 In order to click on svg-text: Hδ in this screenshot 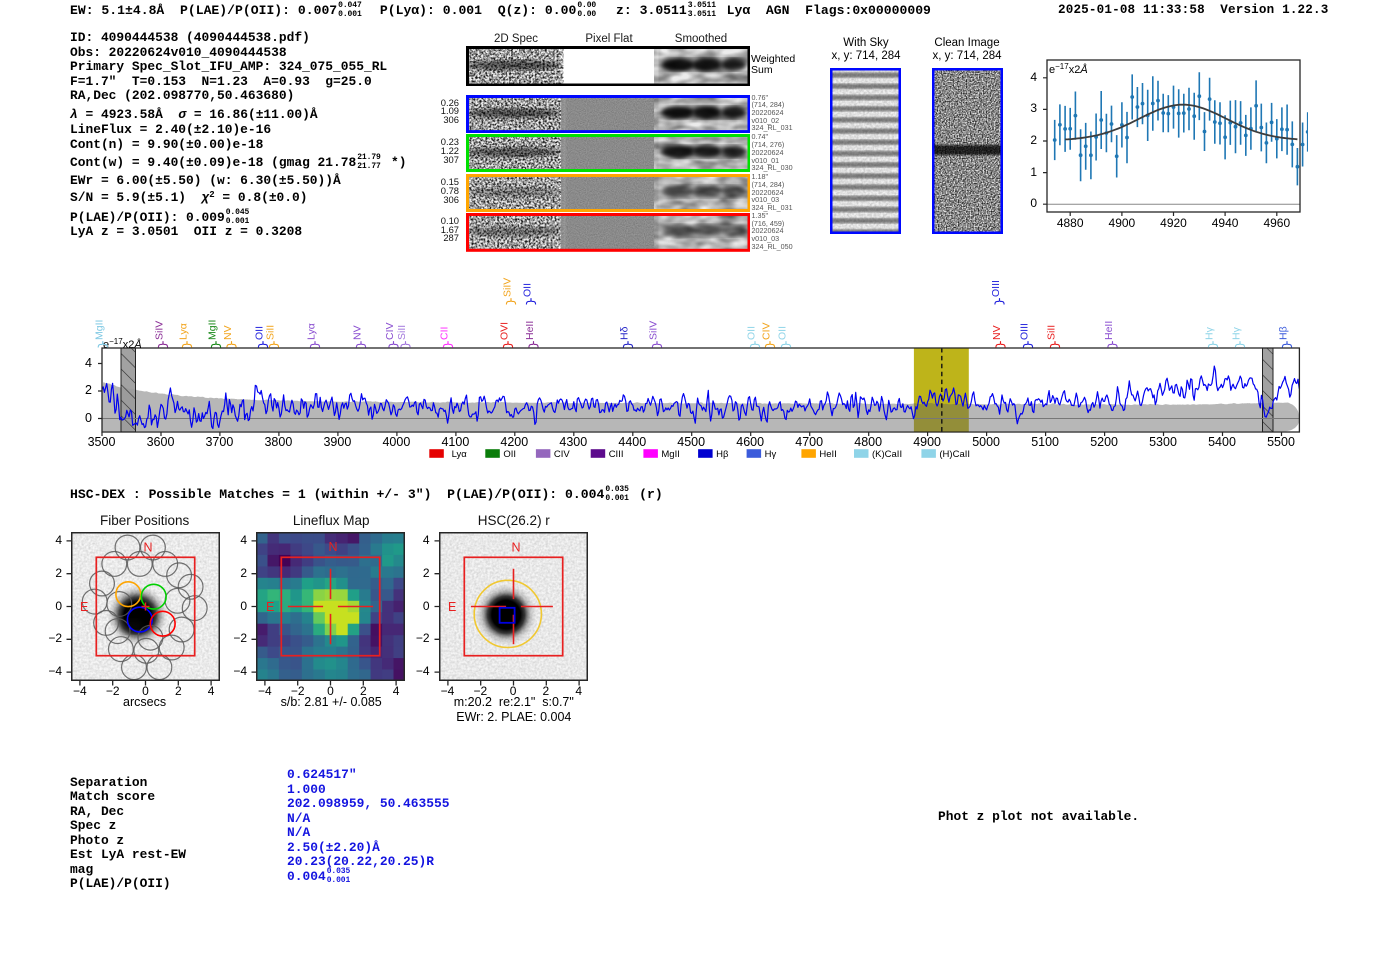, I will do `click(625, 333)`.